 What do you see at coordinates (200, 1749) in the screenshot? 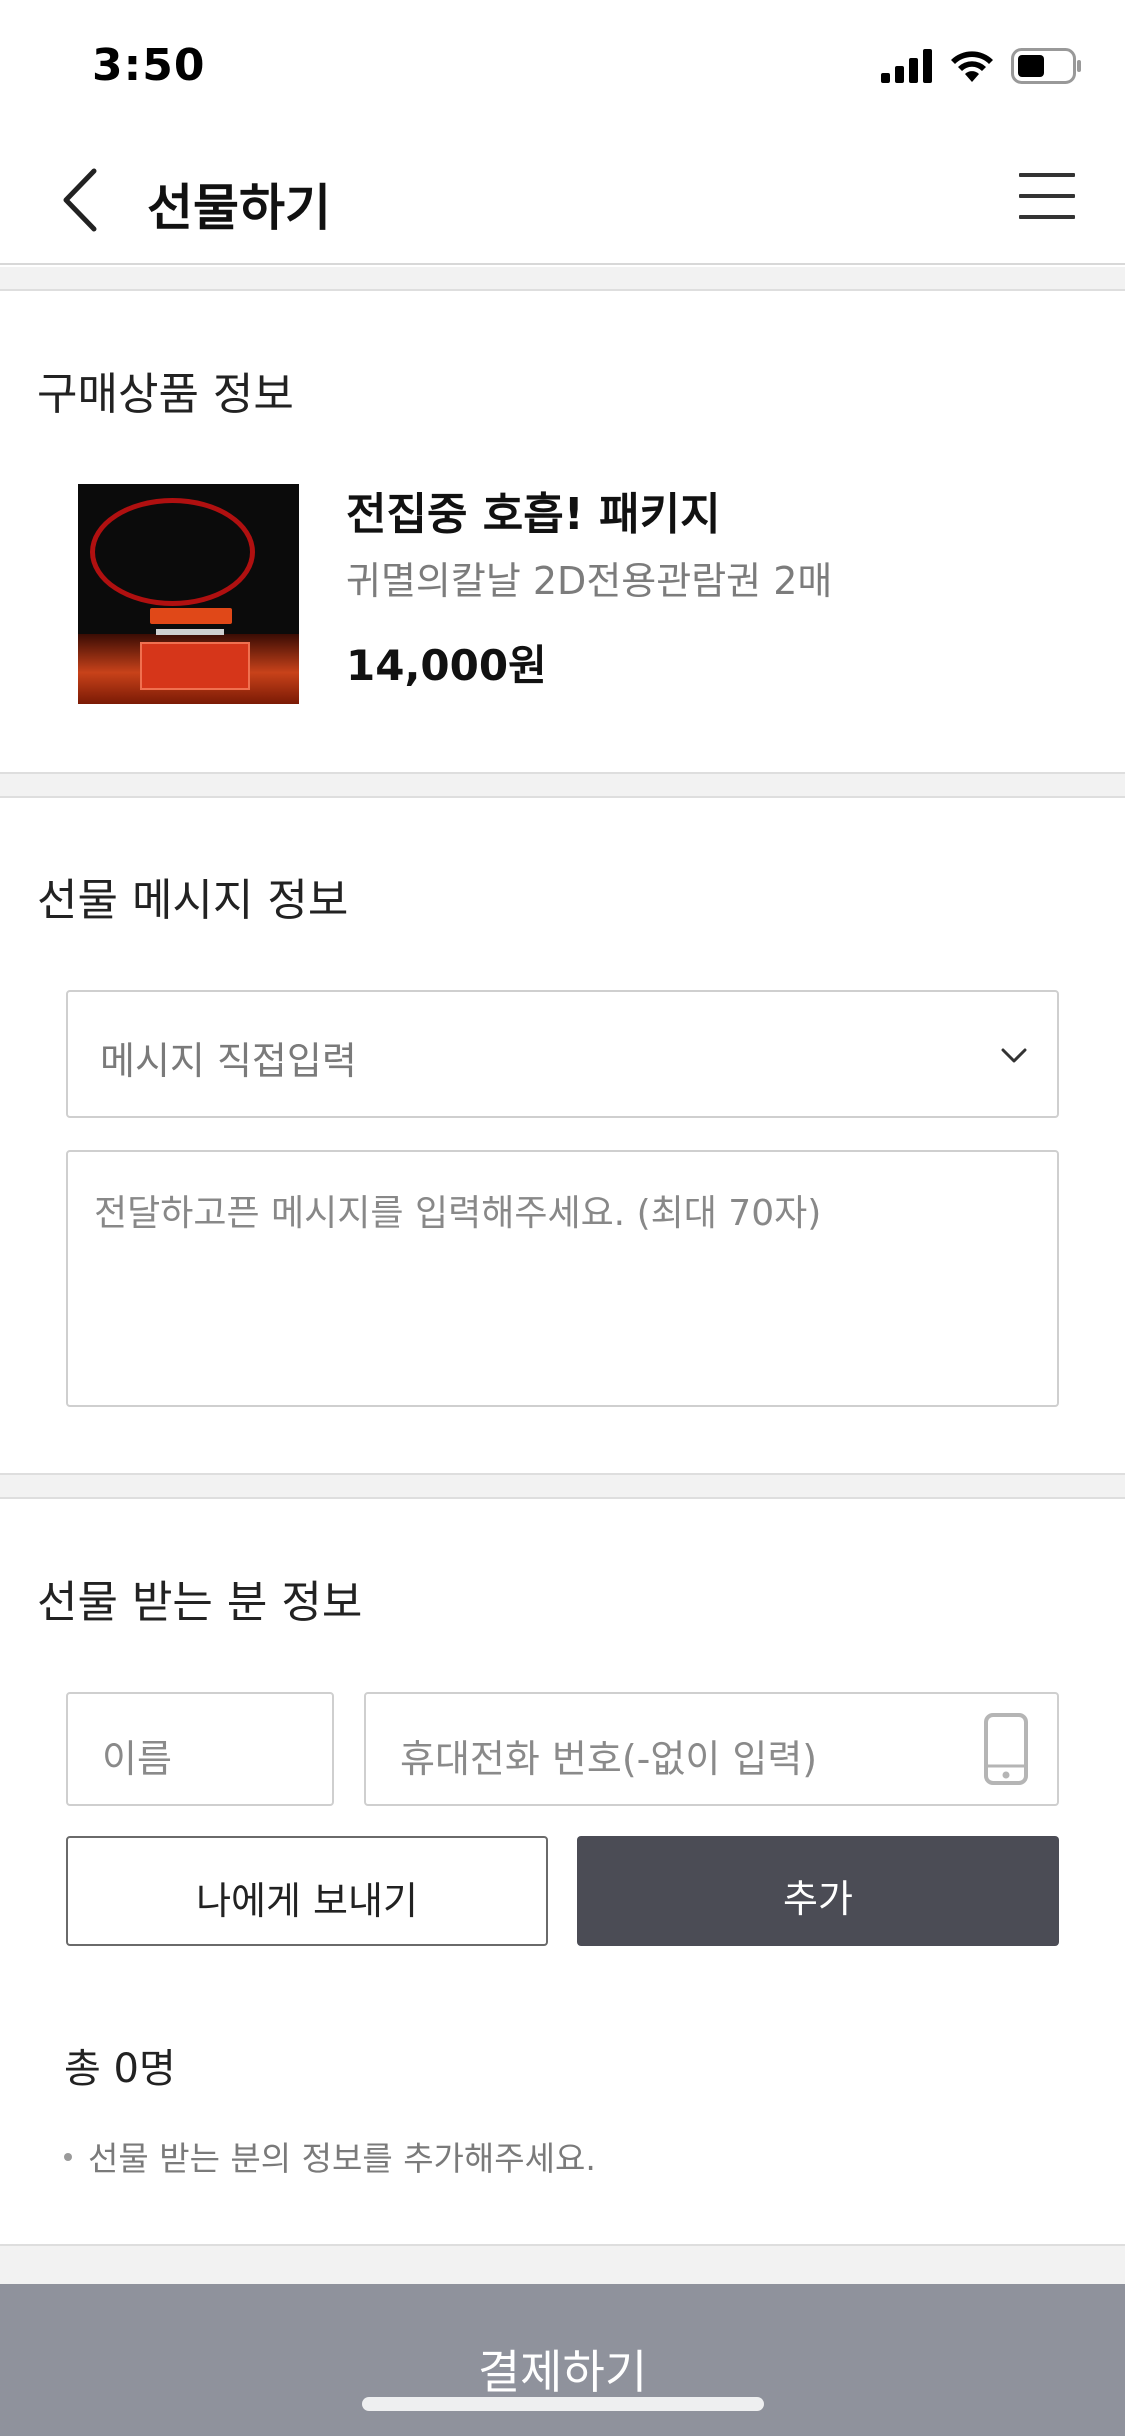
I see `recipient-name-field: 이름` at bounding box center [200, 1749].